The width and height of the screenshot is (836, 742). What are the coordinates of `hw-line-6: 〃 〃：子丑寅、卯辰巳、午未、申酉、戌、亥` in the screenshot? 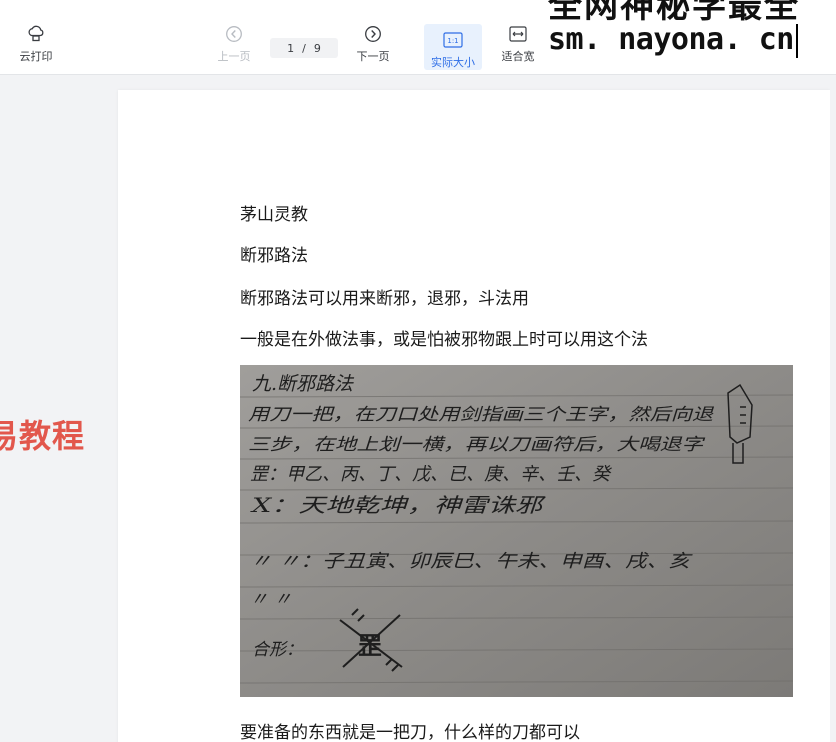 It's located at (472, 561).